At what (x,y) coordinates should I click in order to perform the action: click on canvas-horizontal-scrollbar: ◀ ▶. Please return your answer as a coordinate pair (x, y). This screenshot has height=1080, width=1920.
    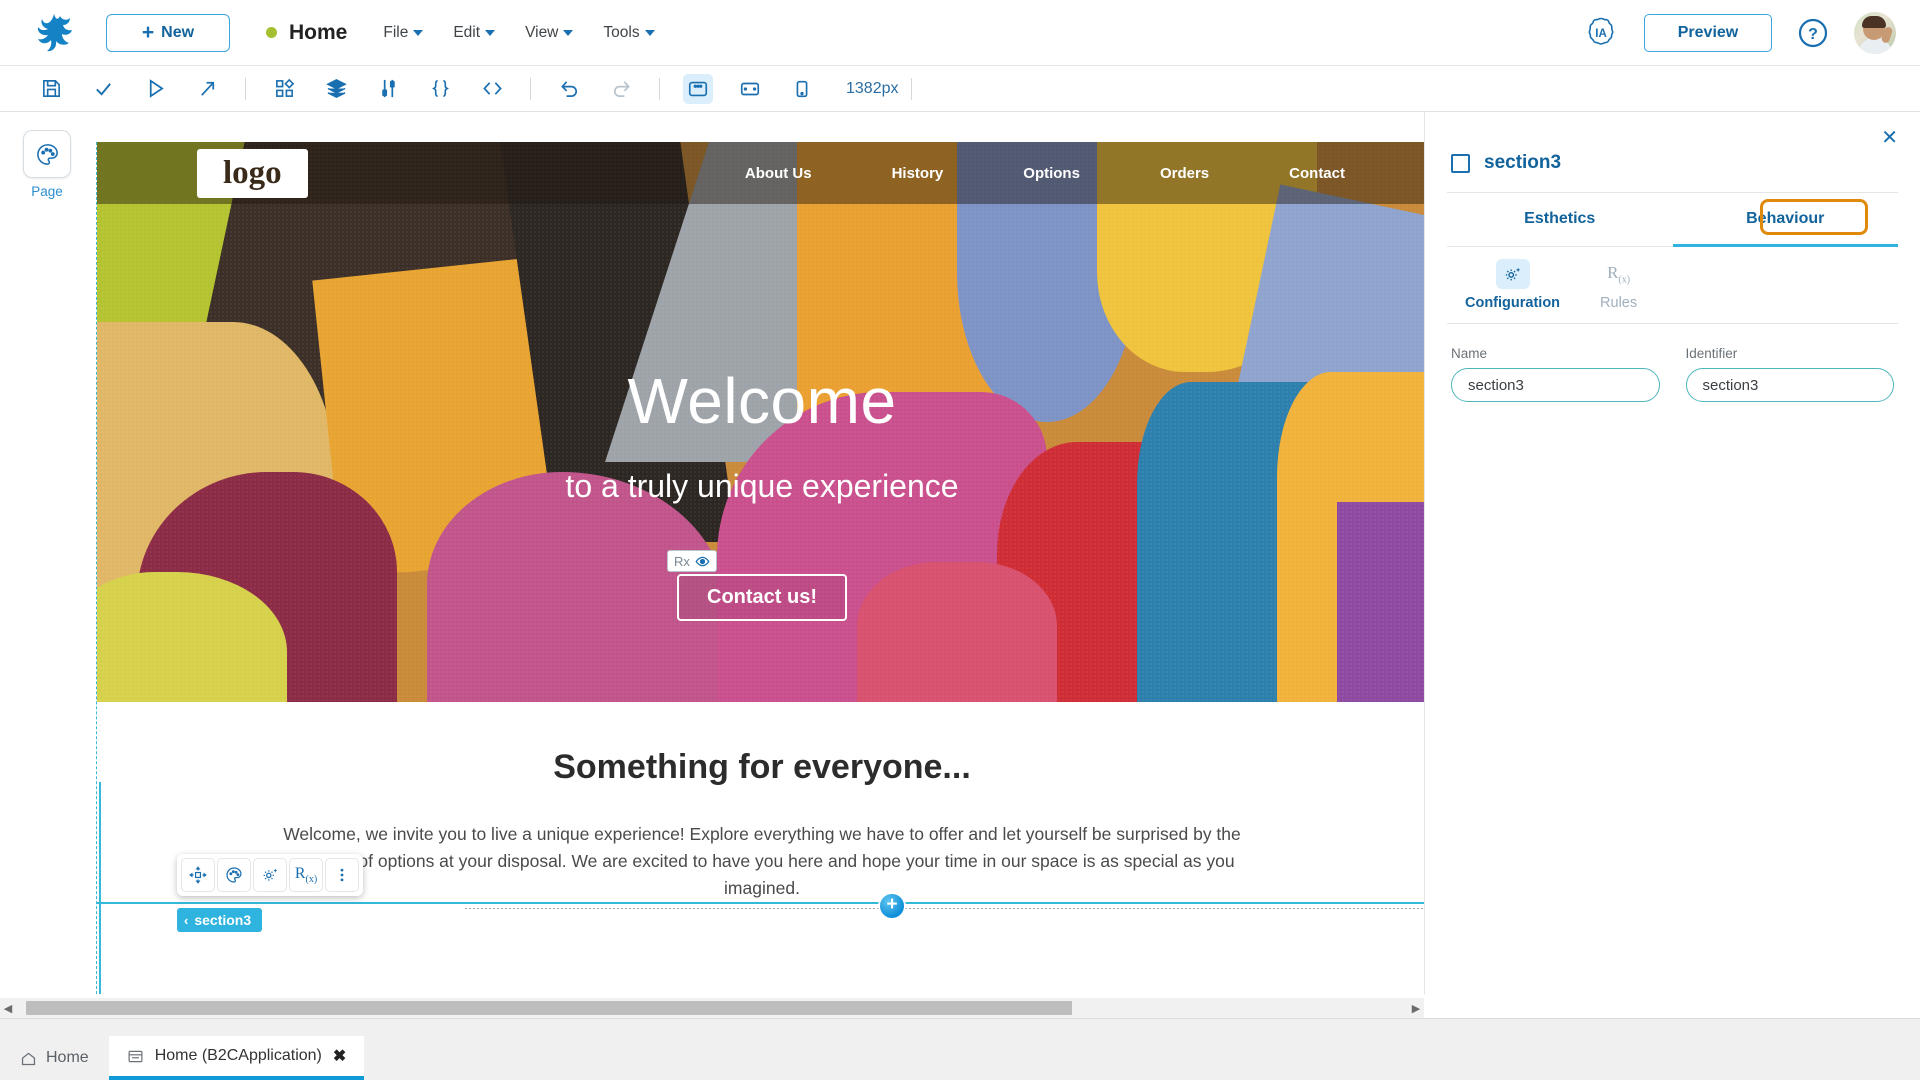
    Looking at the image, I should click on (712, 1008).